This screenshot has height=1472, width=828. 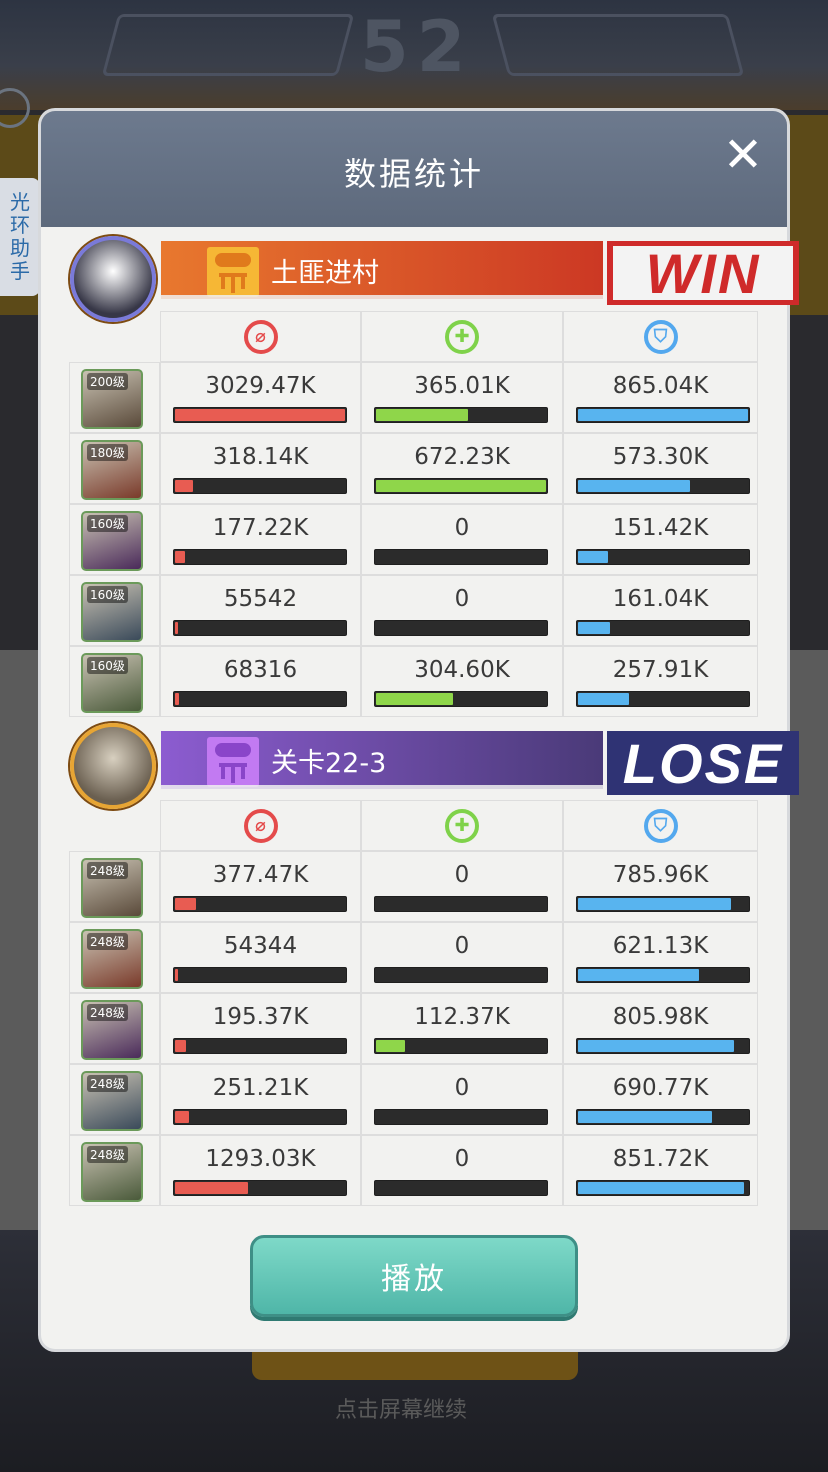 I want to click on defense-cell: 151.42K, so click(x=660, y=539).